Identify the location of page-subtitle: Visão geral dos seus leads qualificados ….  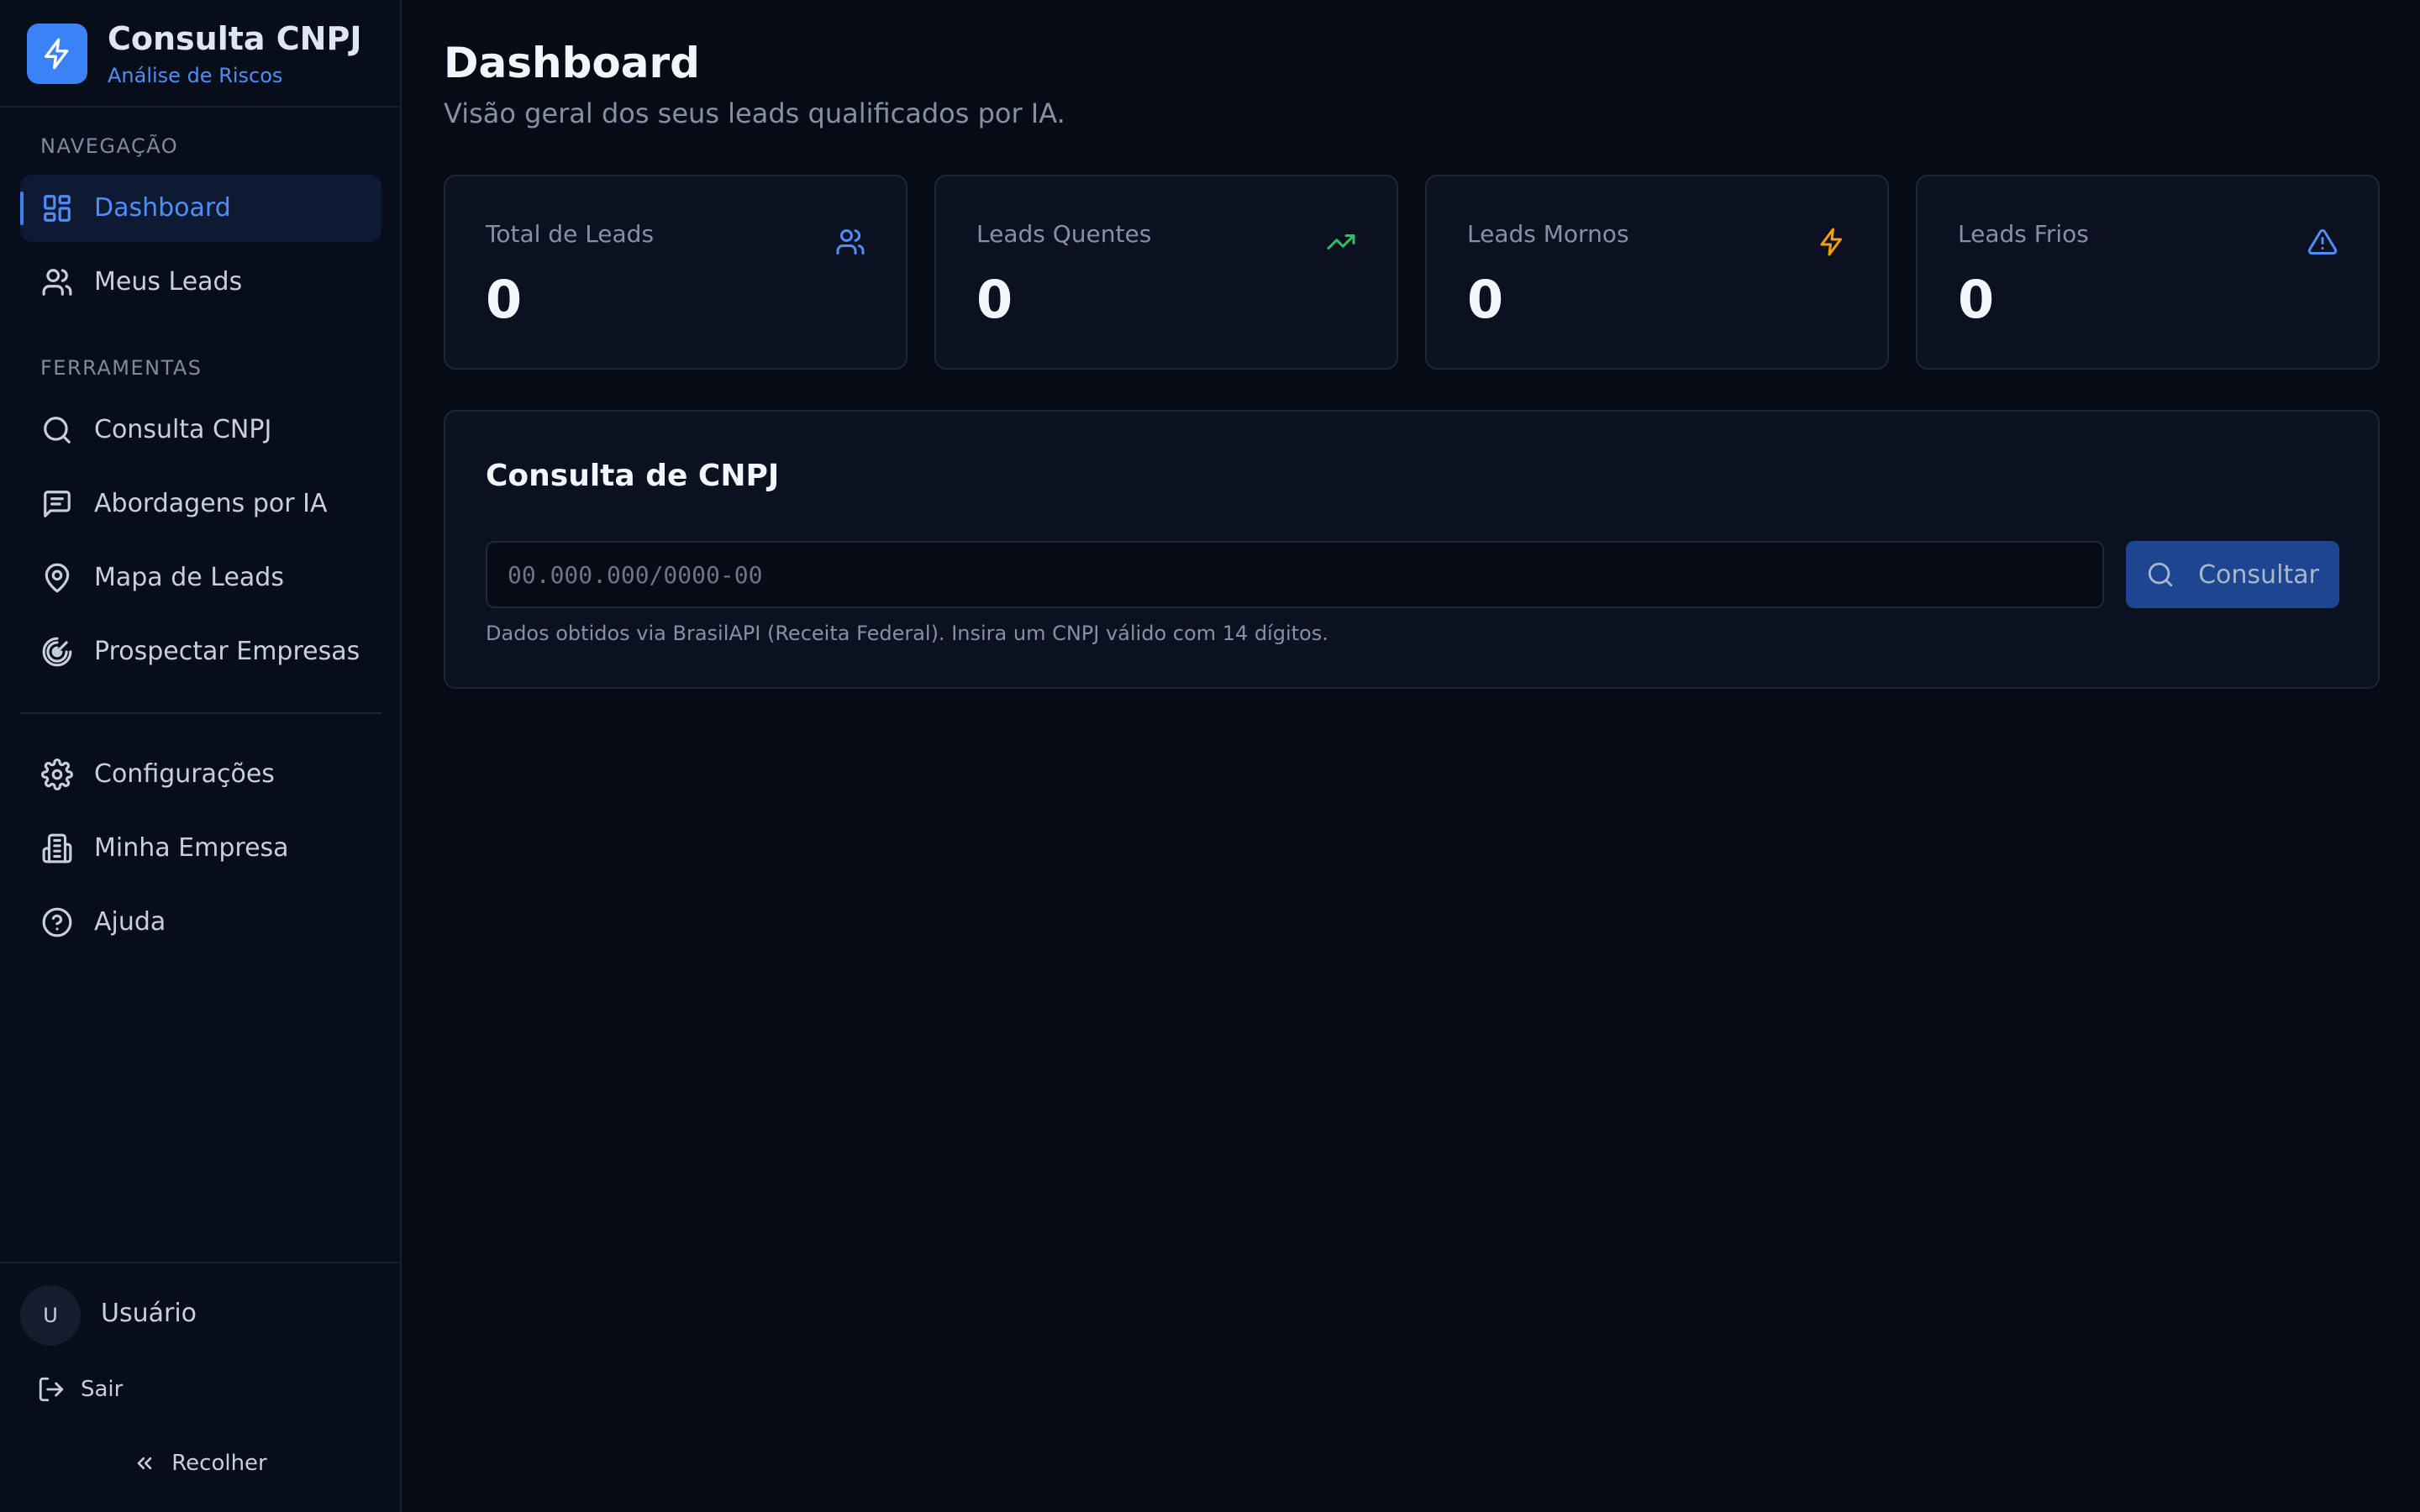
(754, 113).